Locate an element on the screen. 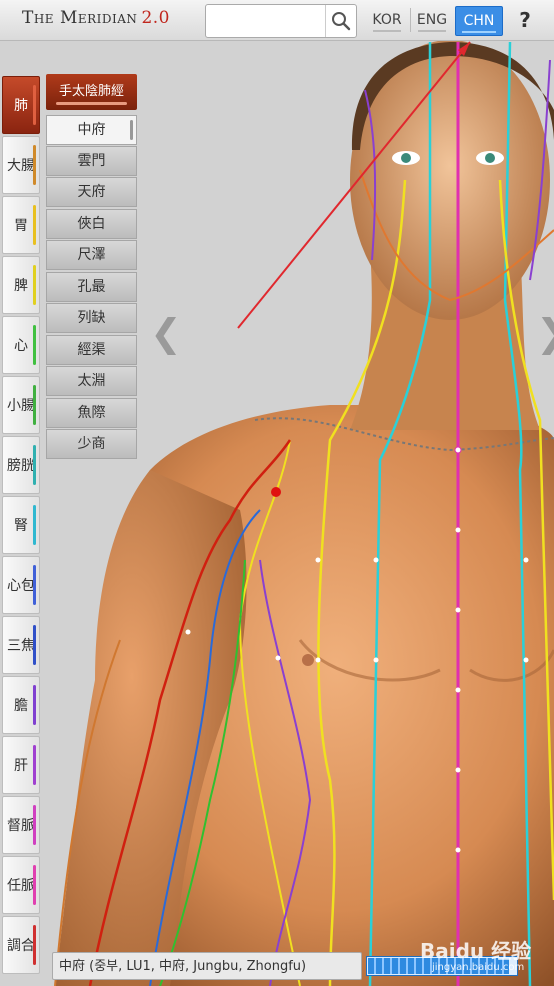  meridian-governing-vessel: 督脈 is located at coordinates (21, 825).